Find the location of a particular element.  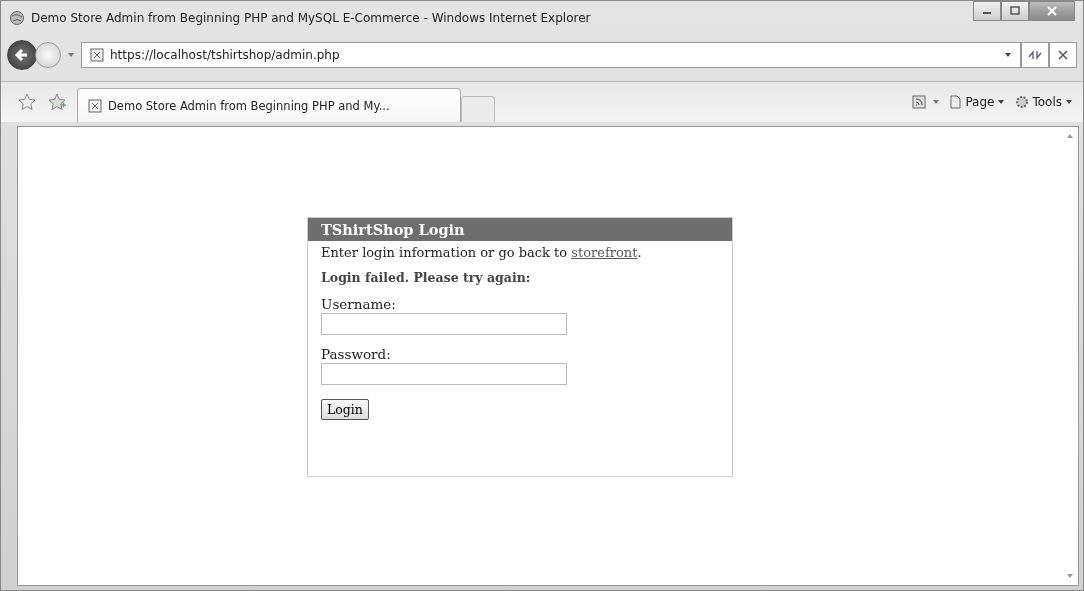

feed-icon is located at coordinates (919, 102).